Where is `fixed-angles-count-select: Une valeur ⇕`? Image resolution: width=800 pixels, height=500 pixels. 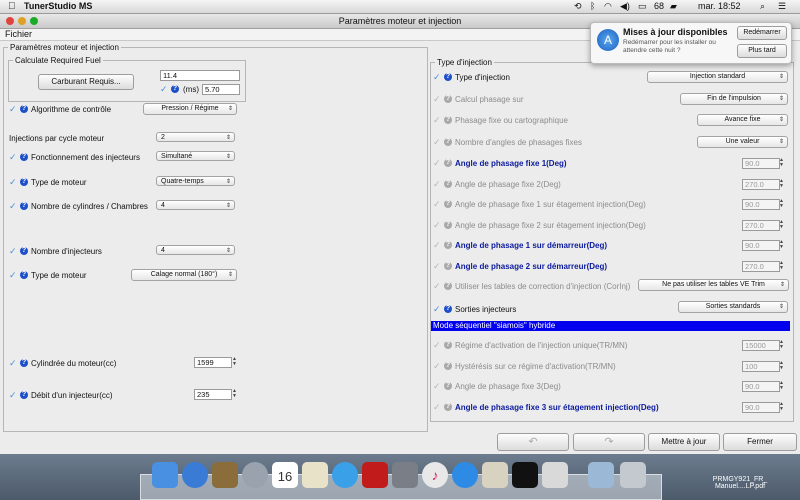
fixed-angles-count-select: Une valeur ⇕ is located at coordinates (742, 142).